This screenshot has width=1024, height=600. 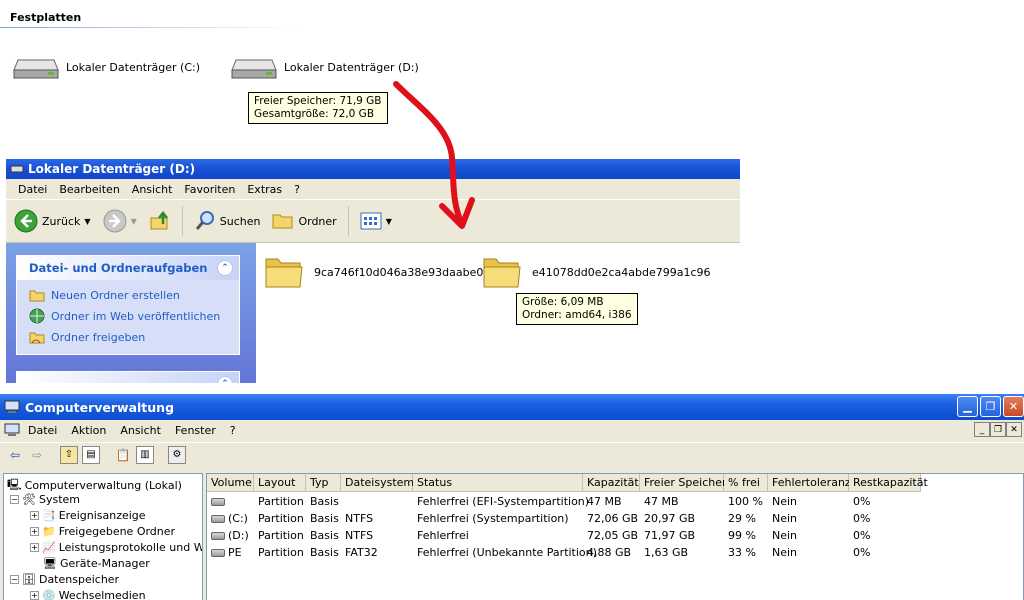 What do you see at coordinates (128, 268) in the screenshot?
I see `tasks-header: Datei- und Ordneraufgaben ⌃` at bounding box center [128, 268].